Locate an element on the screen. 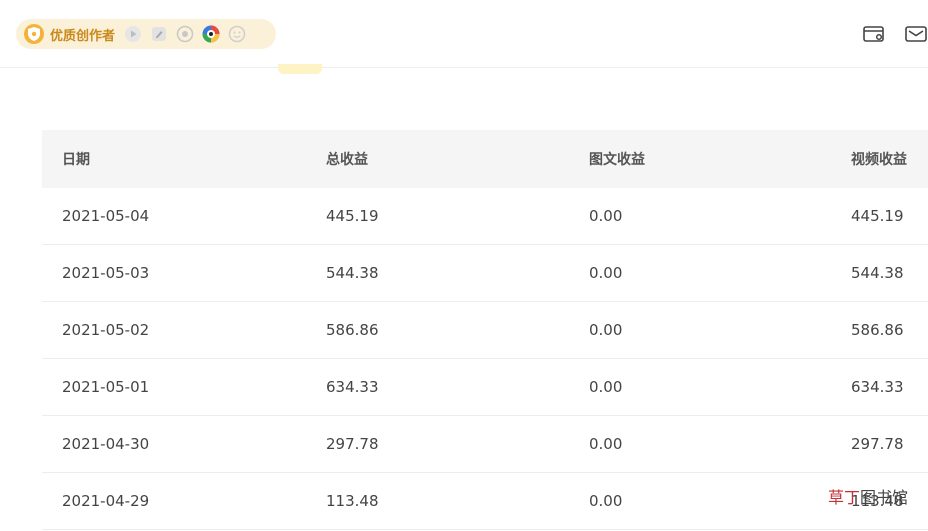 Image resolution: width=928 pixels, height=531 pixels. top-bar: 优质创作者 is located at coordinates (464, 34).